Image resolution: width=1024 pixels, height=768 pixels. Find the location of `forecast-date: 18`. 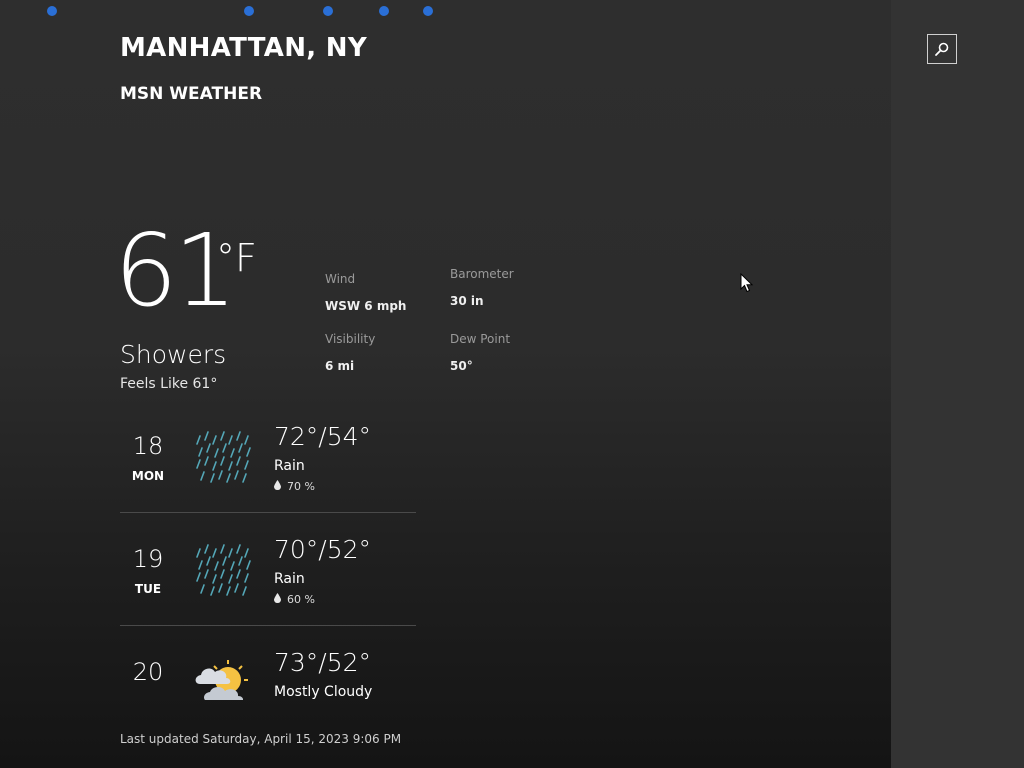

forecast-date: 18 is located at coordinates (148, 446).